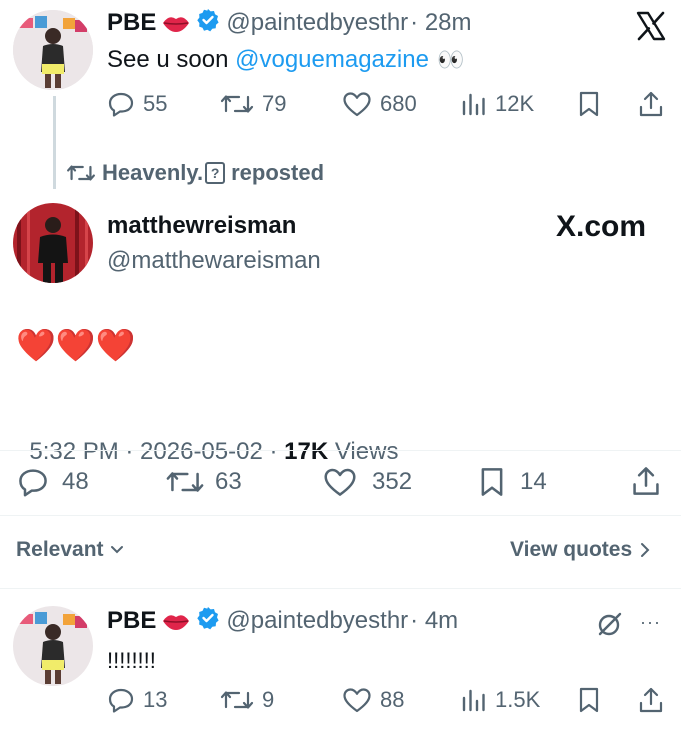  What do you see at coordinates (434, 621) in the screenshot?
I see `reply-time: · 4m` at bounding box center [434, 621].